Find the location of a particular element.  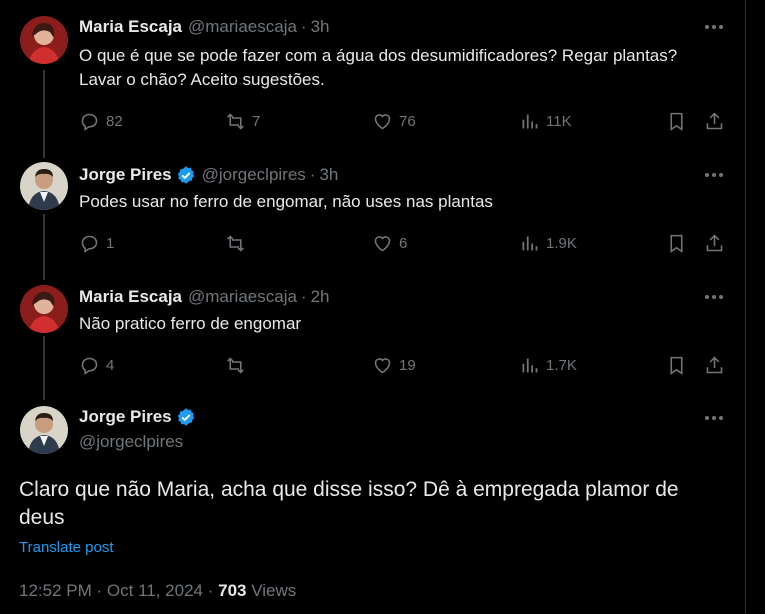

action-bar: 82 7 76 11K is located at coordinates (404, 121).